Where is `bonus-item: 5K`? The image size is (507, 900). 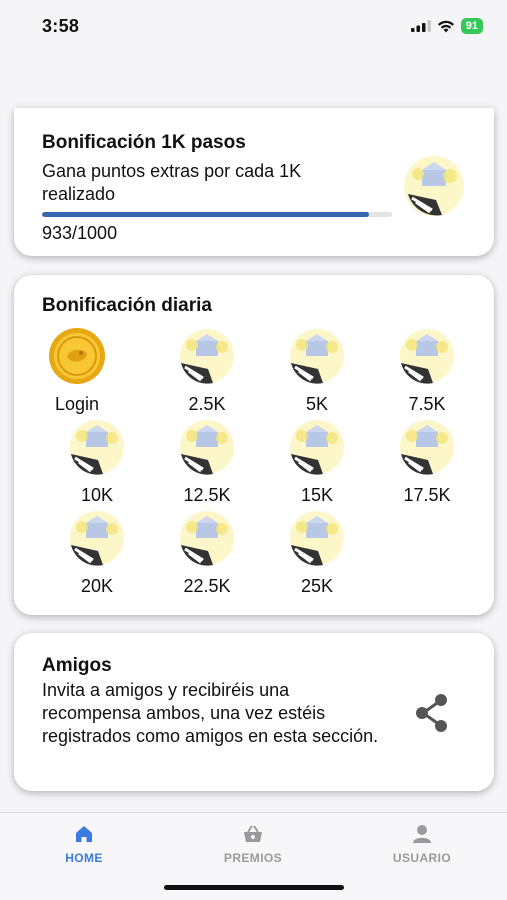
bonus-item: 5K is located at coordinates (317, 372).